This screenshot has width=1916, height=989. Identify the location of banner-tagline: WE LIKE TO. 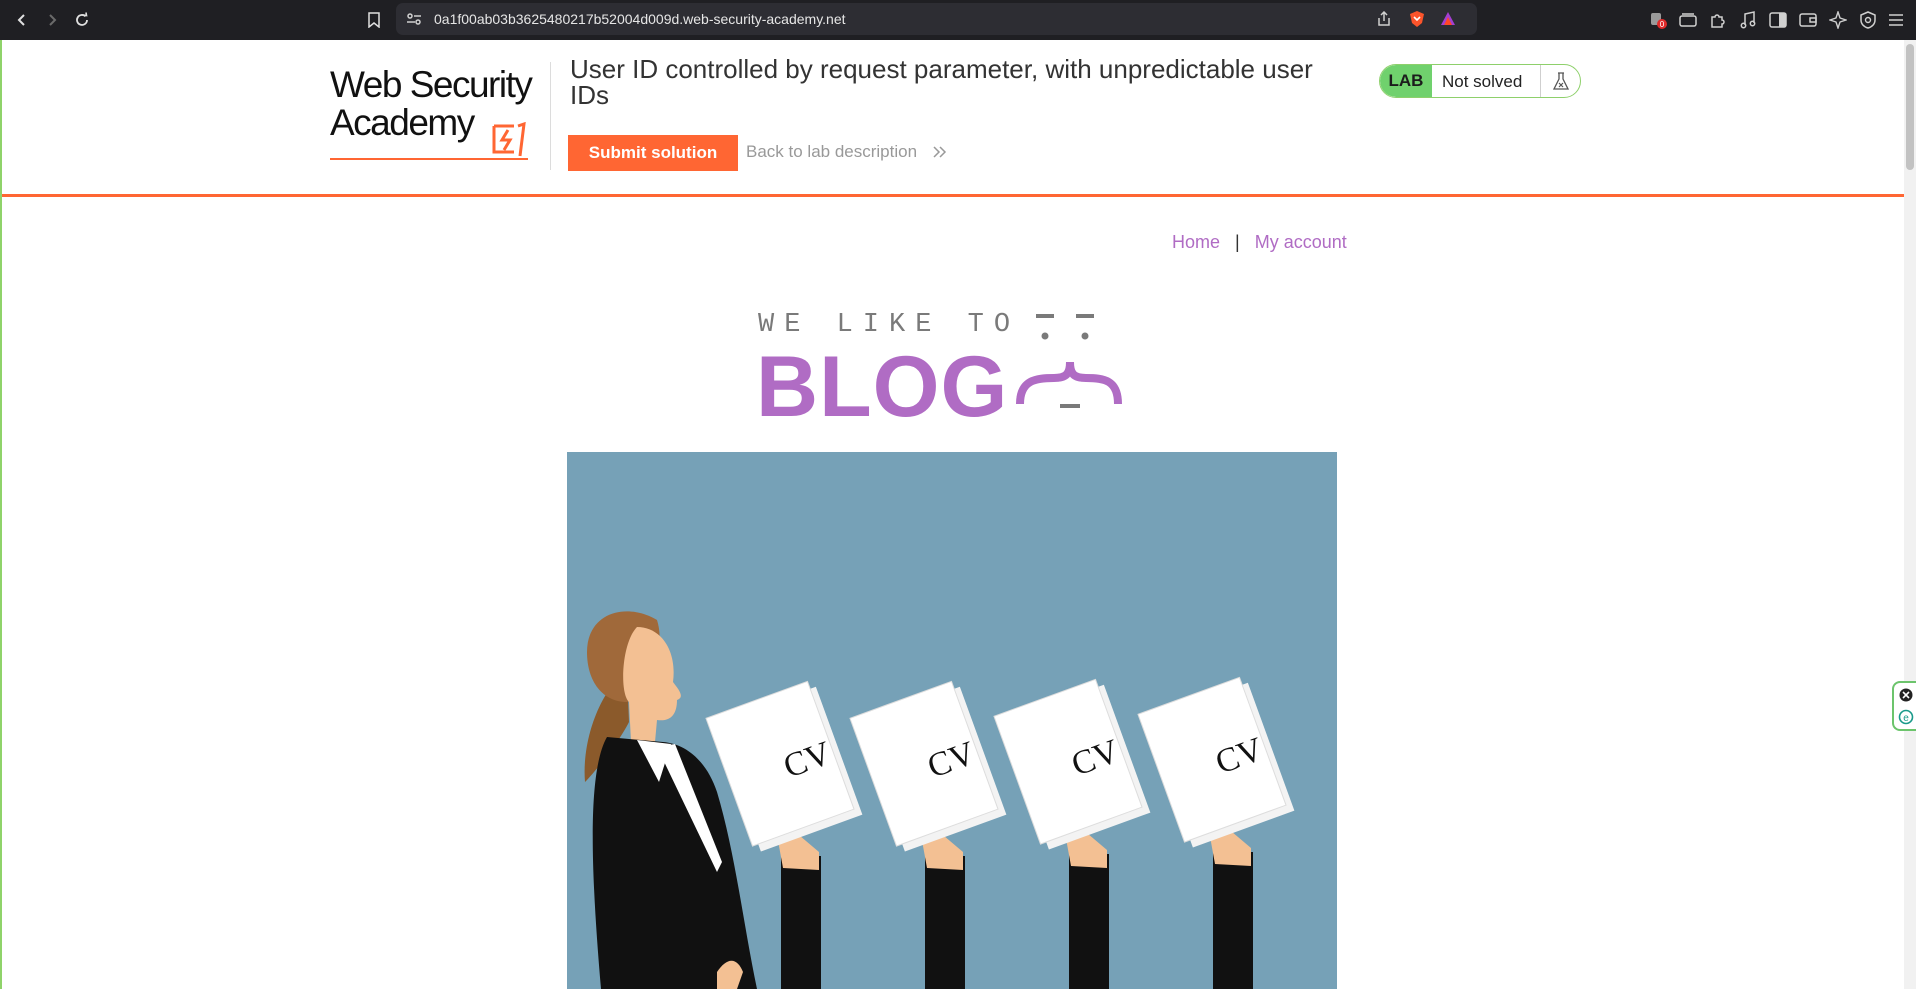
(889, 325).